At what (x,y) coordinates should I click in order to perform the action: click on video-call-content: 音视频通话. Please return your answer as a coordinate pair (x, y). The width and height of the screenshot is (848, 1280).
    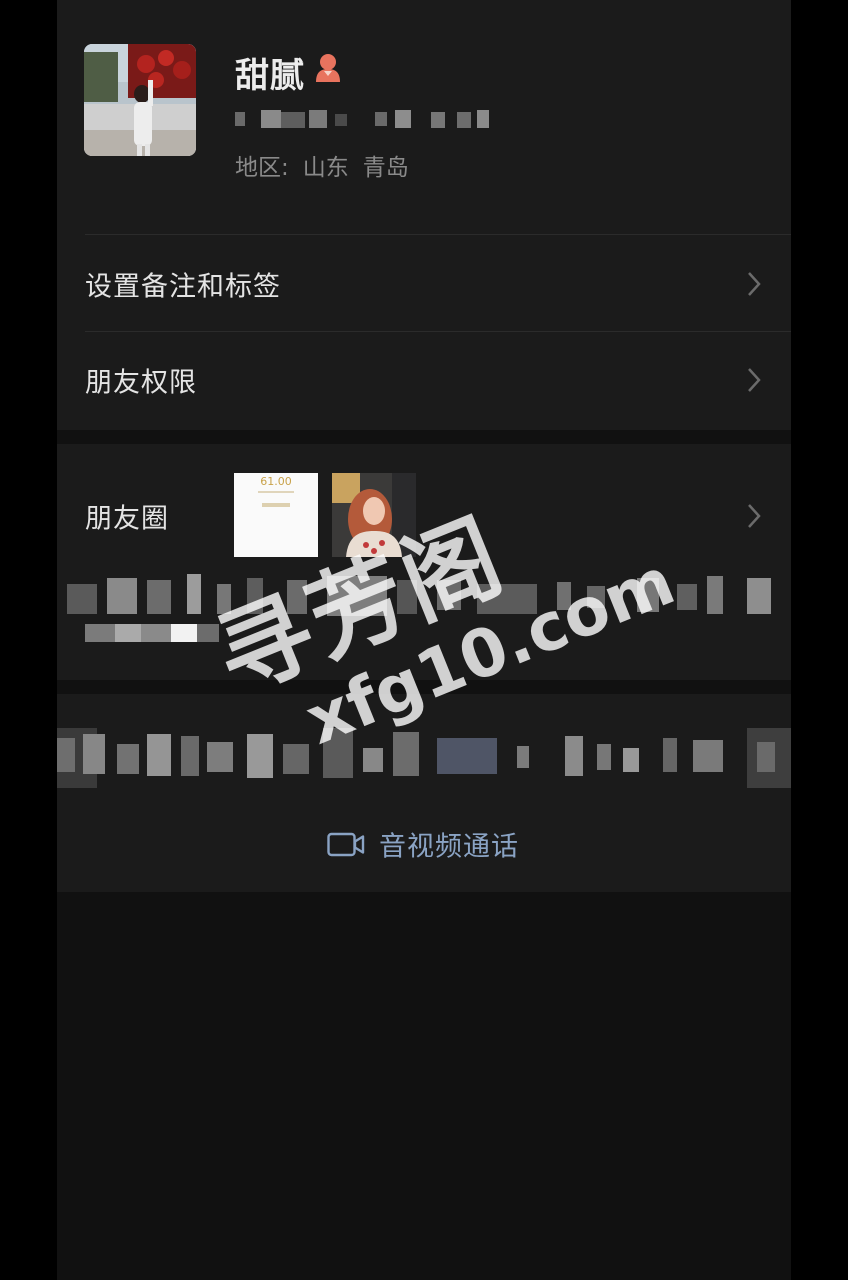
    Looking at the image, I should click on (423, 844).